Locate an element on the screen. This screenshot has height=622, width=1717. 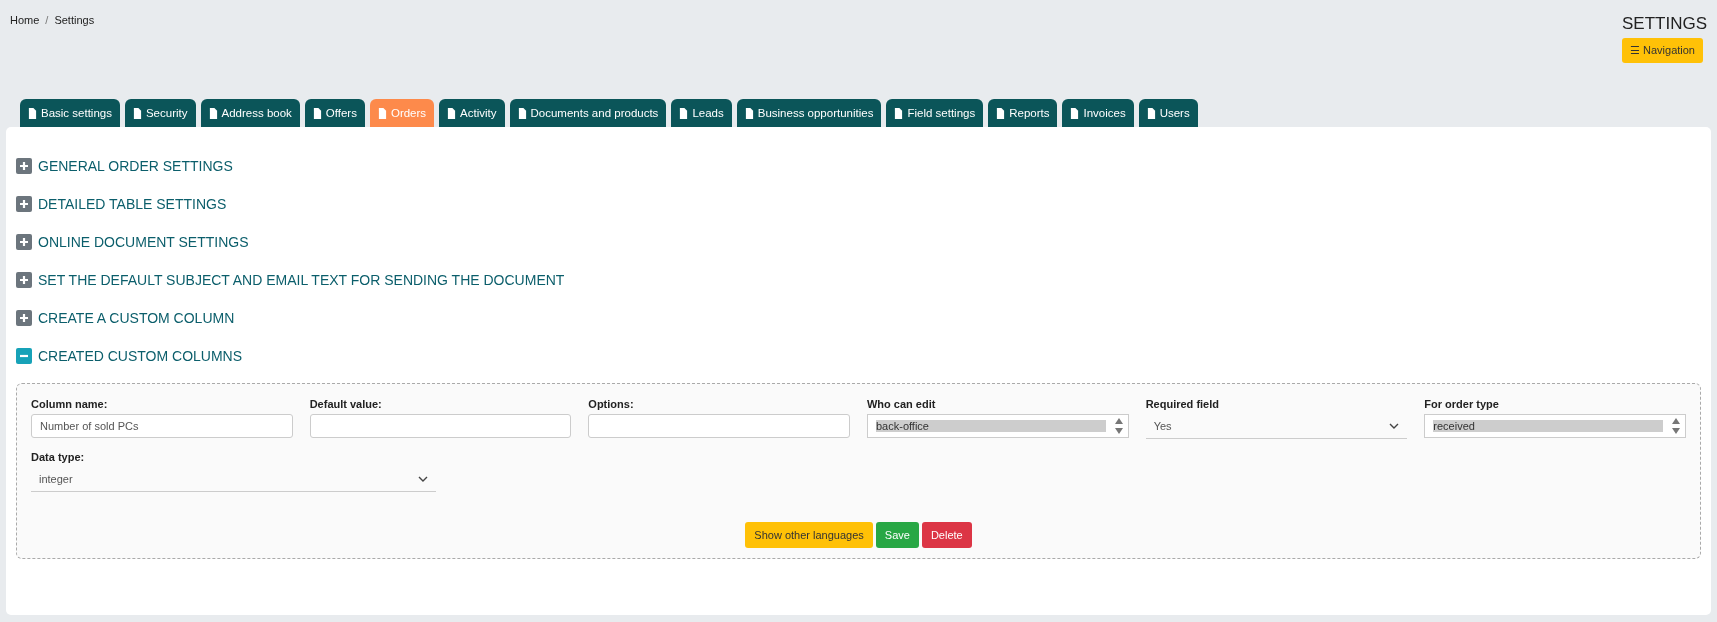
section-title: DETAILED TABLE SETTINGS is located at coordinates (132, 204).